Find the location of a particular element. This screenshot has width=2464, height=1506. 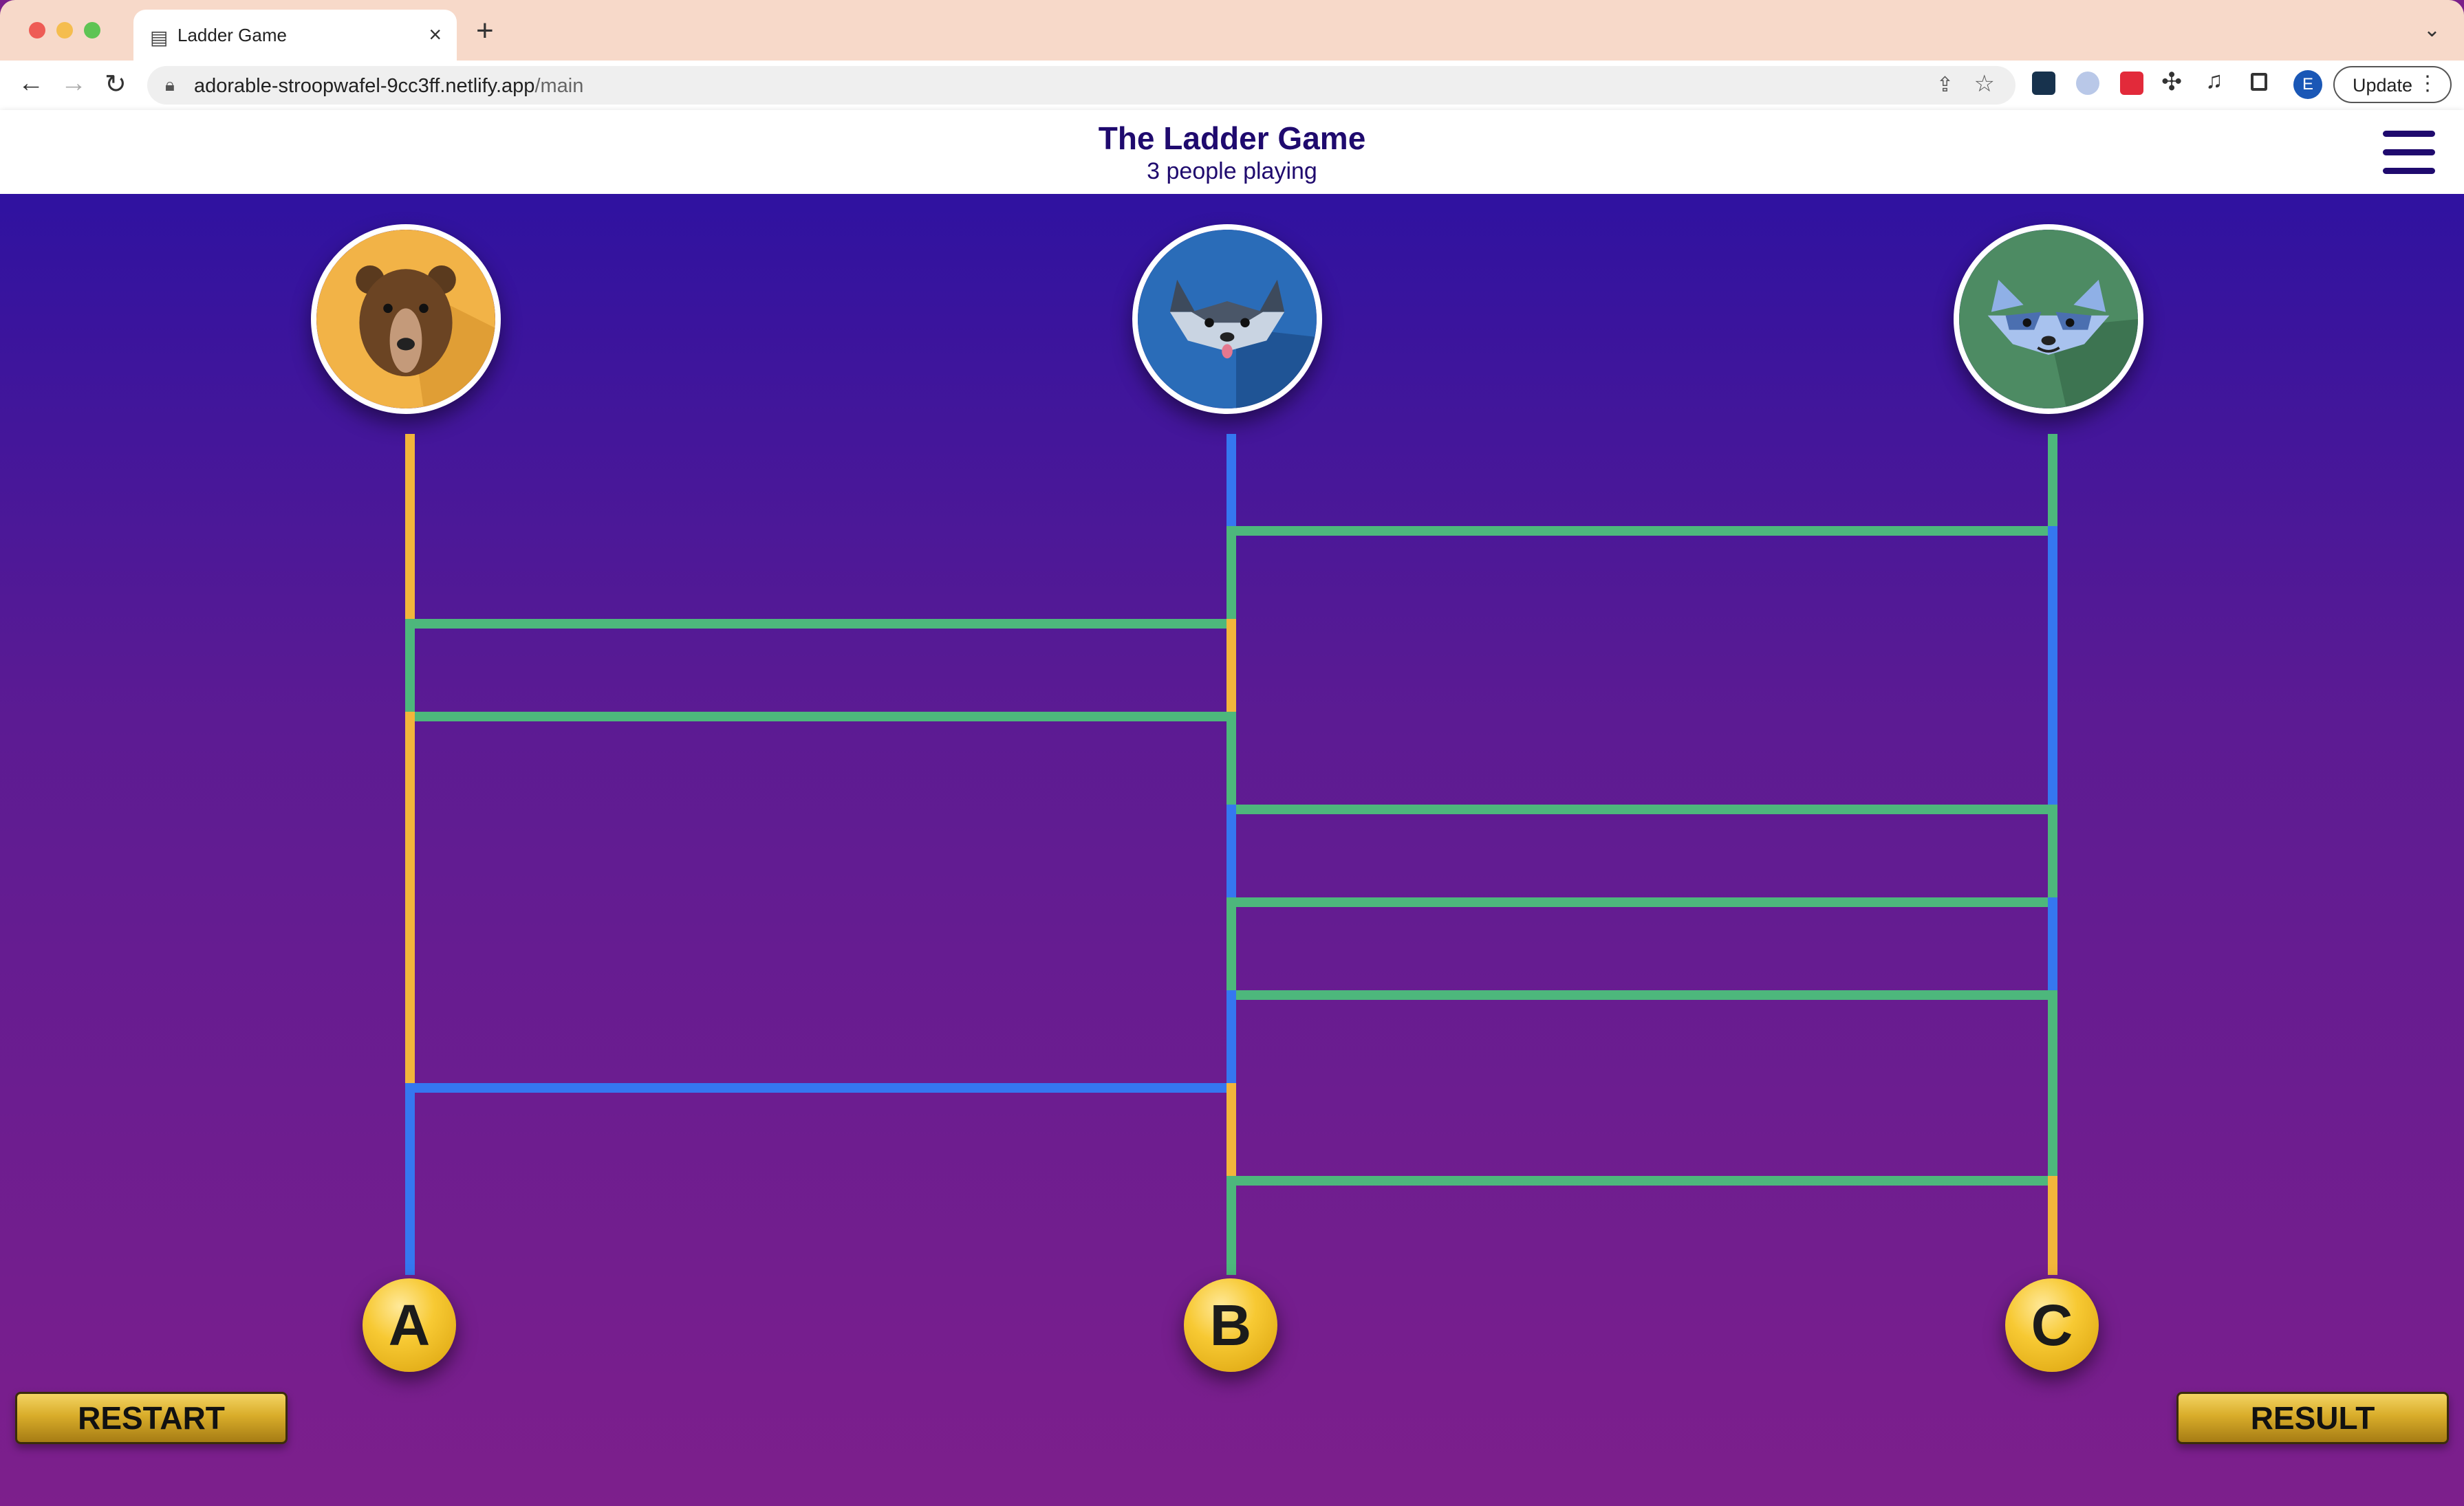

hamburger-menu-button is located at coordinates (2409, 152).